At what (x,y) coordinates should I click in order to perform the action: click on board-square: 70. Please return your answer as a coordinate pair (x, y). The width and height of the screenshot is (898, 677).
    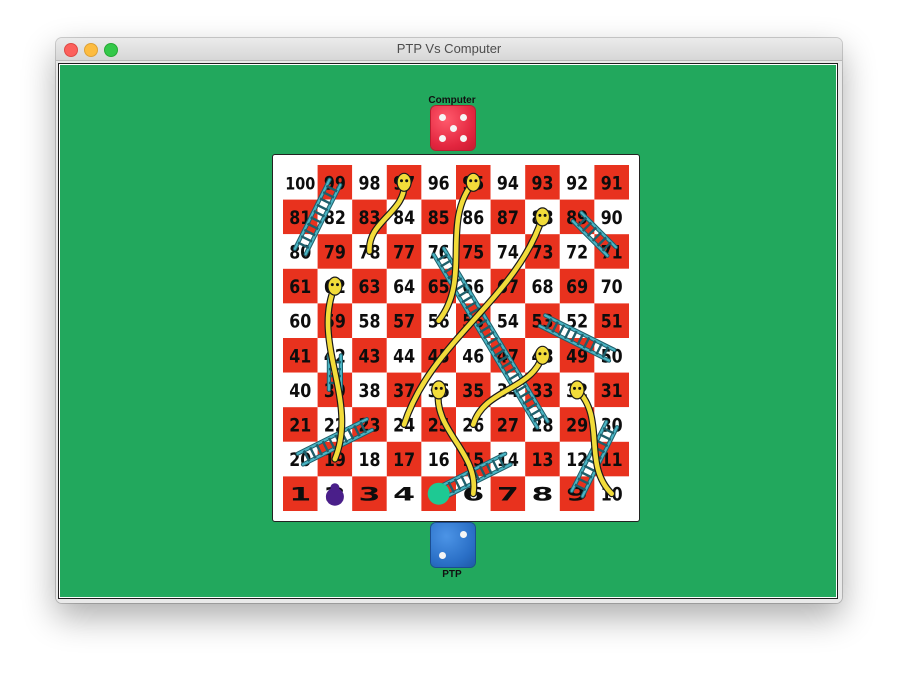
    Looking at the image, I should click on (611, 286).